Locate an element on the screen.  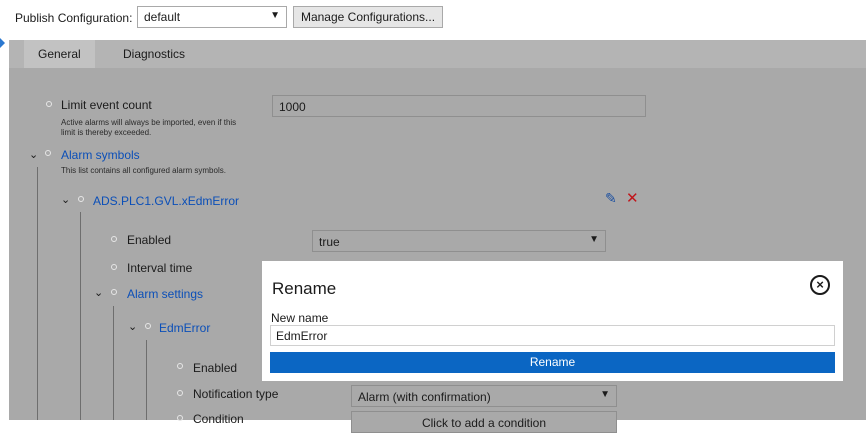
interval-time-label: Interval time is located at coordinates (160, 268).